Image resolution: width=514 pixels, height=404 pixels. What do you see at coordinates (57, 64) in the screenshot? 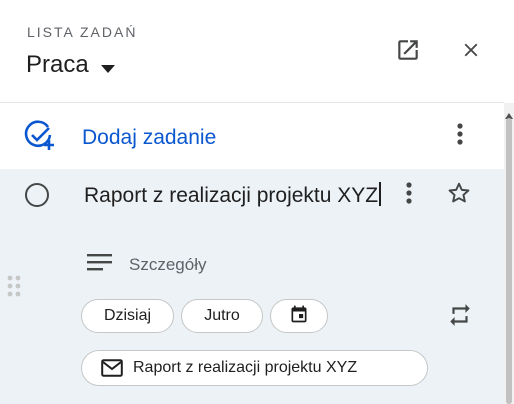
I see `list-name: Praca` at bounding box center [57, 64].